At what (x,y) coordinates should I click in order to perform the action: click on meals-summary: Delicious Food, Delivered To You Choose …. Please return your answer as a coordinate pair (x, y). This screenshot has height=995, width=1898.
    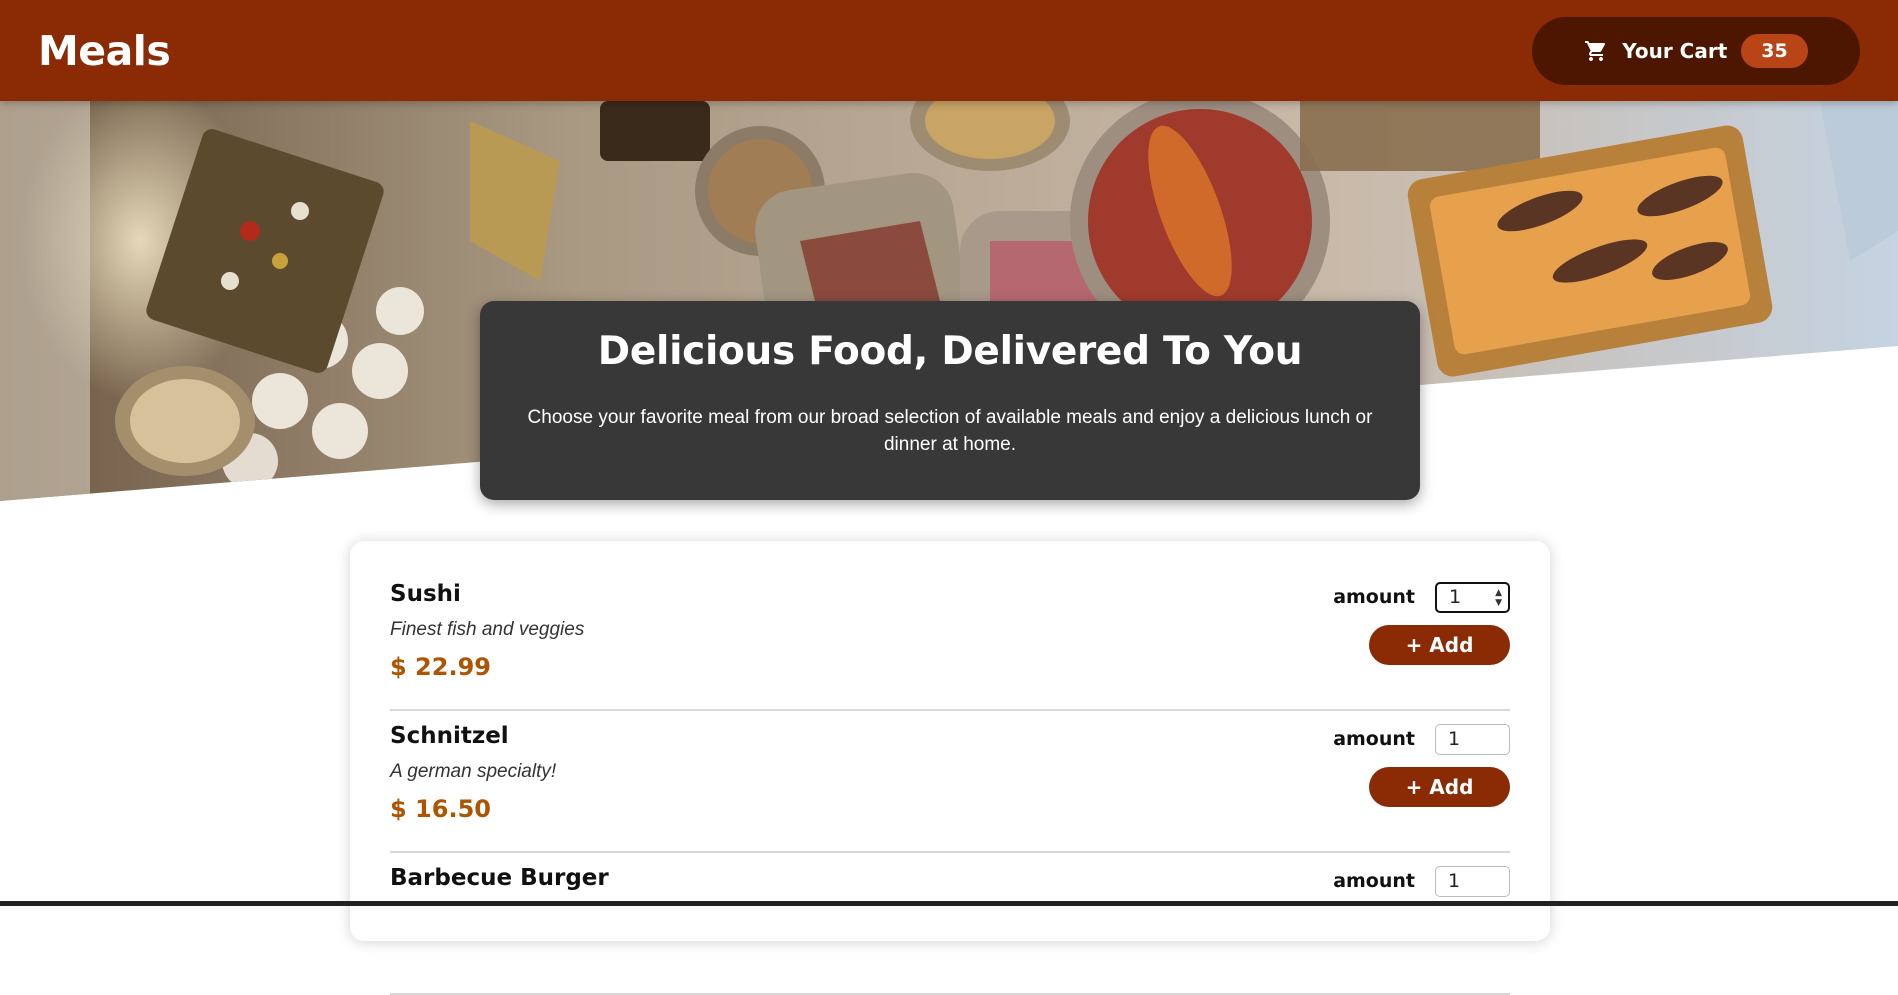
    Looking at the image, I should click on (950, 400).